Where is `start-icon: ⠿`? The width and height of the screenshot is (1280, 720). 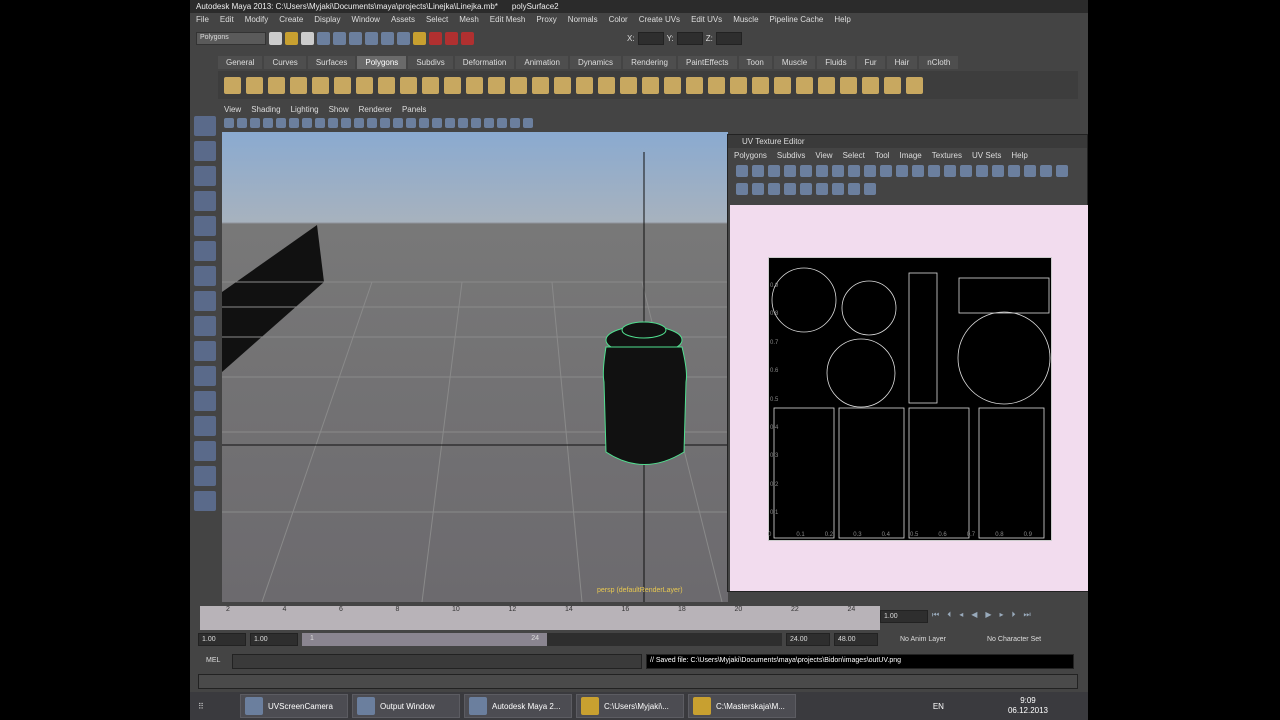
start-icon: ⠿ is located at coordinates (217, 706).